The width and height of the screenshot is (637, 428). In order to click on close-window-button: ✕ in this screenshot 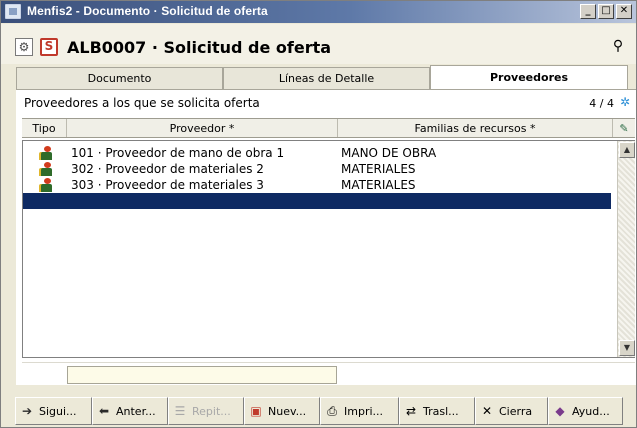, I will do `click(624, 11)`.